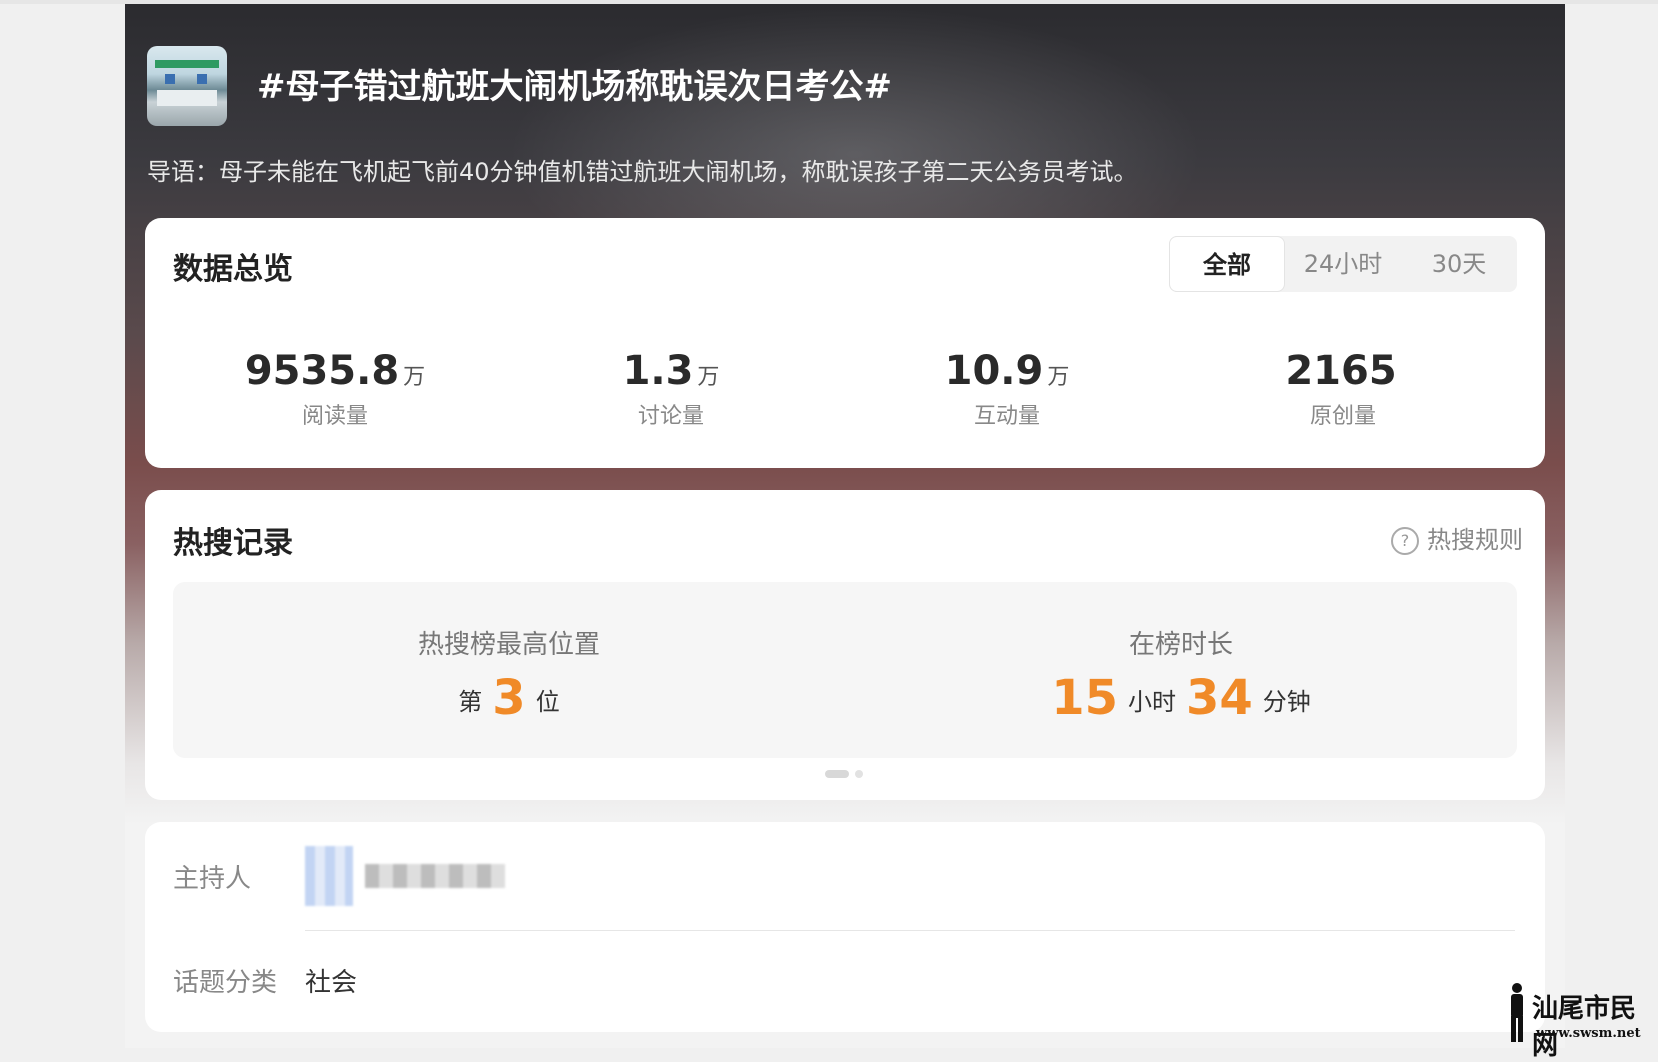 Image resolution: width=1658 pixels, height=1062 pixels. I want to click on tab-30d: 30天, so click(1459, 264).